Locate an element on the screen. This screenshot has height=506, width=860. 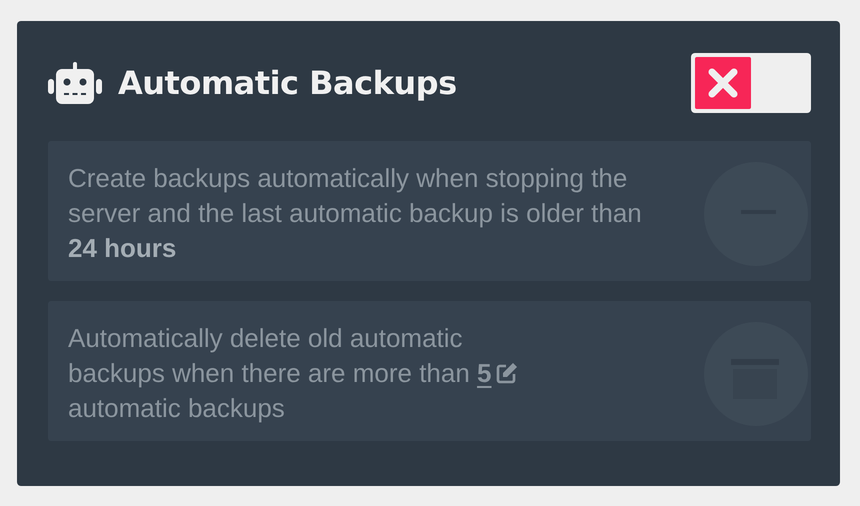
option-description: backups when there are more than is located at coordinates (269, 373).